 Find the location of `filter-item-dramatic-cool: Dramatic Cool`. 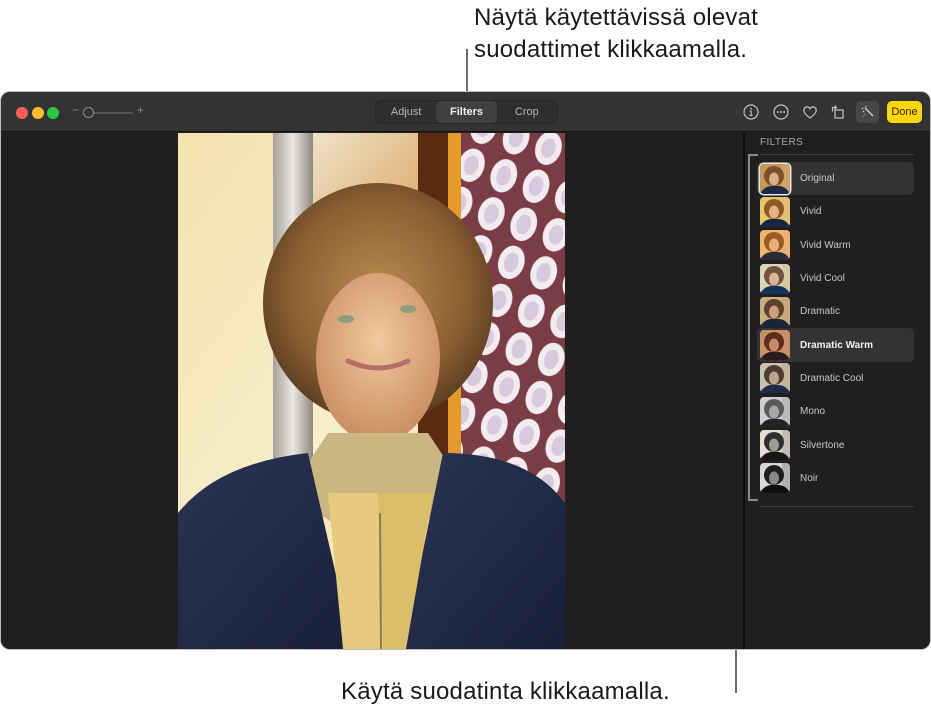

filter-item-dramatic-cool: Dramatic Cool is located at coordinates (835, 378).